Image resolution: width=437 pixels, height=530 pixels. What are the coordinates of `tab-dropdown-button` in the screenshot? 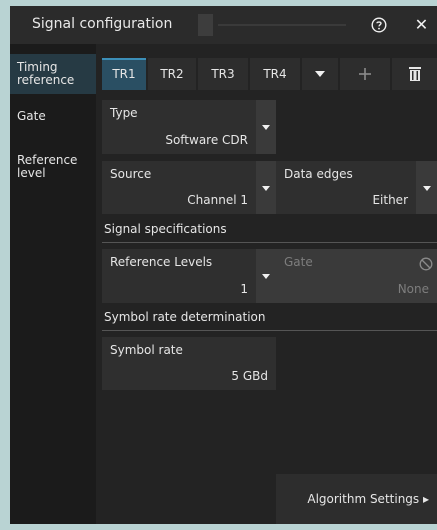 It's located at (320, 74).